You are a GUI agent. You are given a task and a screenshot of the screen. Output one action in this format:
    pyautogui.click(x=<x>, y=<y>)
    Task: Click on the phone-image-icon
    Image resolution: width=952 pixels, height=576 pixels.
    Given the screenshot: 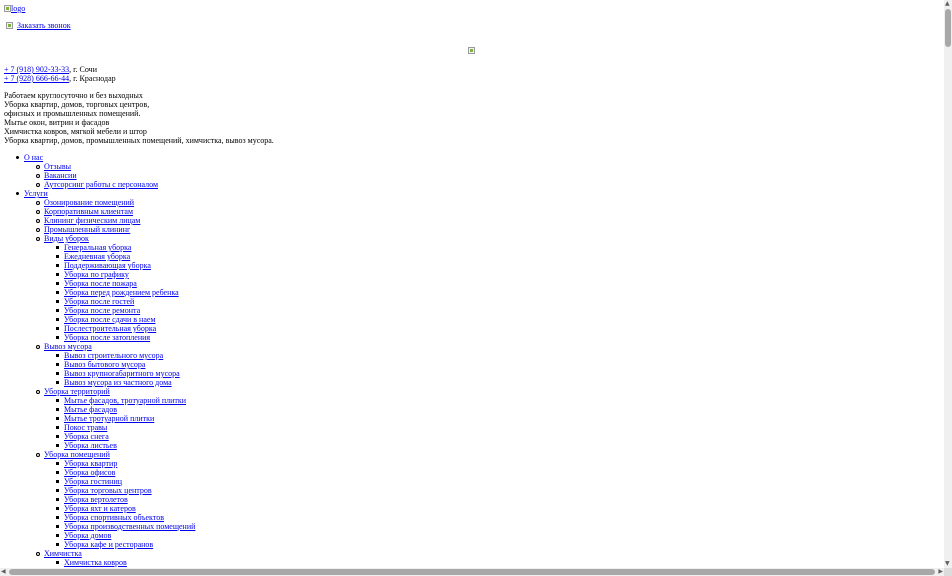 What is the action you would take?
    pyautogui.click(x=9, y=25)
    